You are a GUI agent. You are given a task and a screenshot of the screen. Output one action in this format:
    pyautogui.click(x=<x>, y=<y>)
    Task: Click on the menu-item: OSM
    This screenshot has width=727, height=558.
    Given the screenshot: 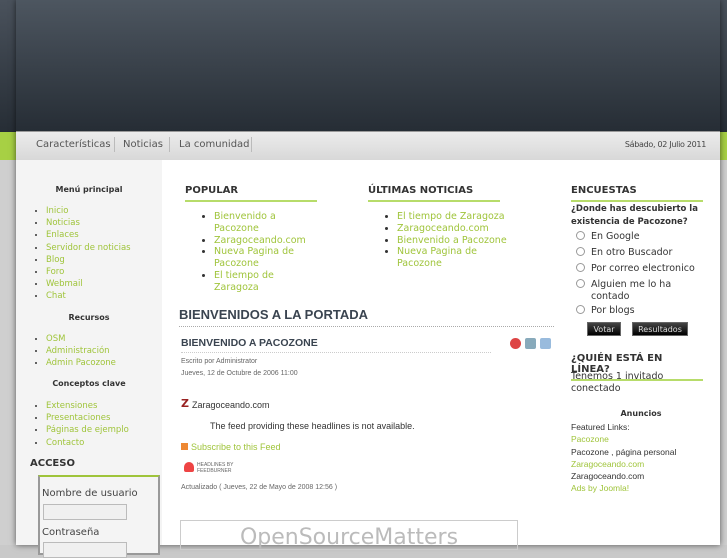 What is the action you would take?
    pyautogui.click(x=81, y=339)
    